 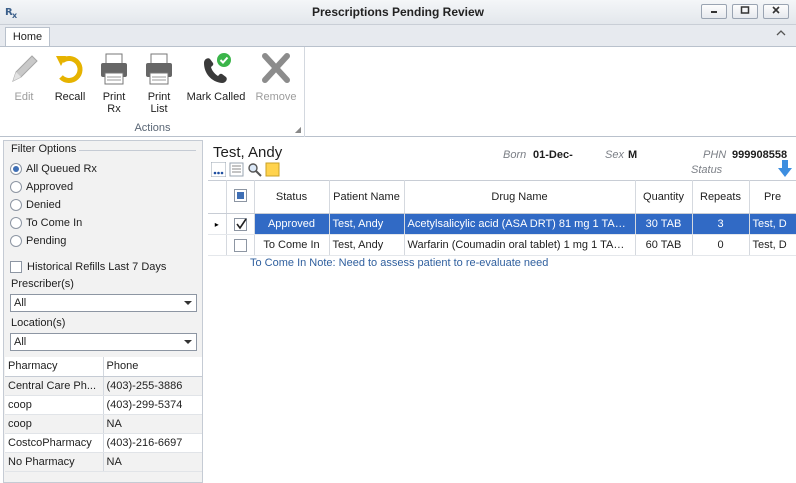 What do you see at coordinates (88, 267) in the screenshot?
I see `historical-refills-checkbox: Historical Refills Last 7 Days` at bounding box center [88, 267].